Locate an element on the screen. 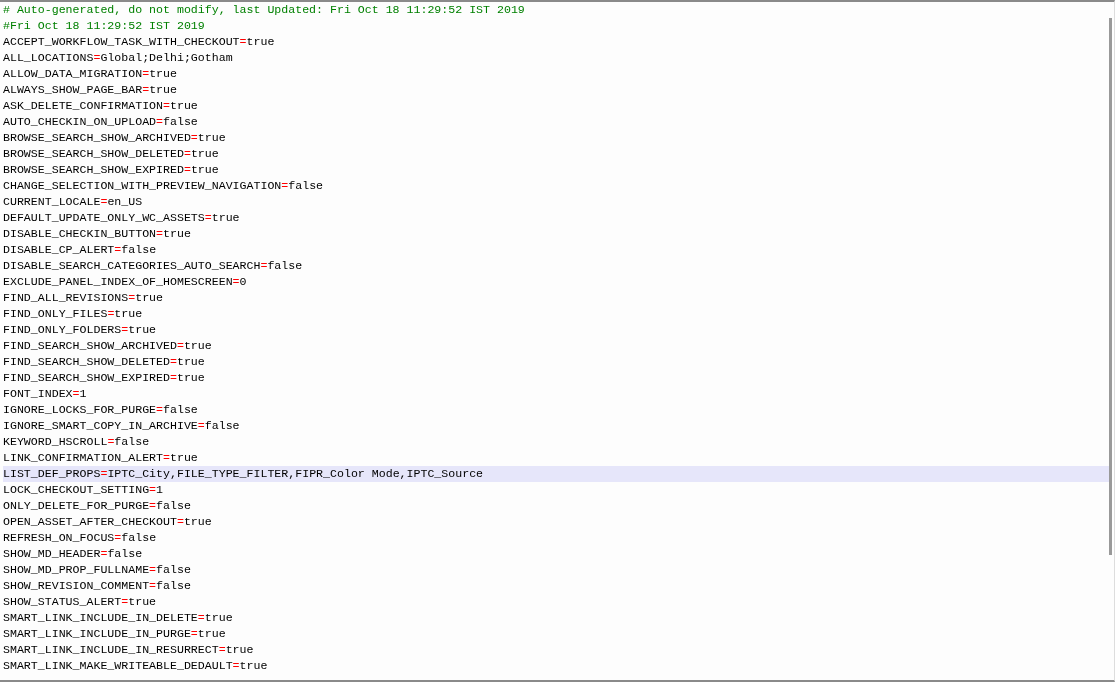 The image size is (1115, 682). property-line: IGNORE_SMART_COPY_IN_ARCHIVE=false is located at coordinates (122, 426).